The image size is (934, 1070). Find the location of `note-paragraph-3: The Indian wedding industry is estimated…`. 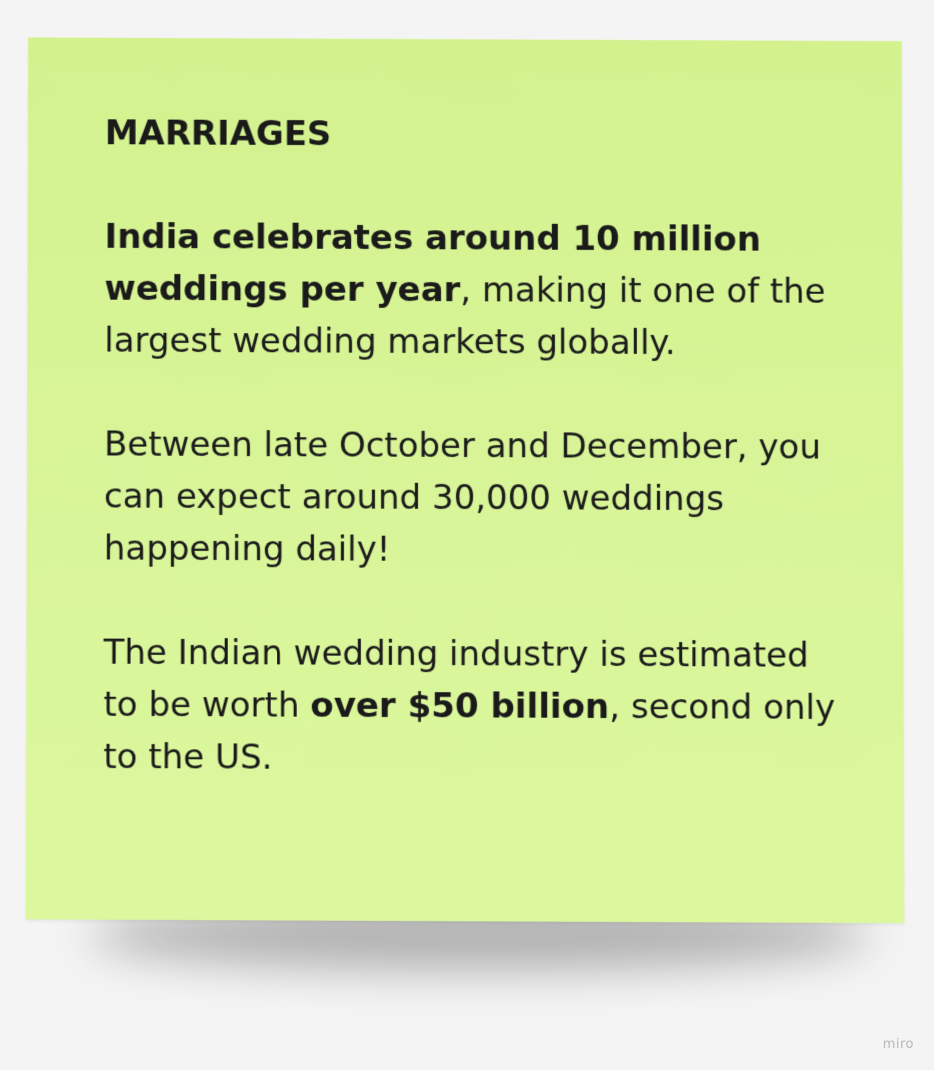

note-paragraph-3: The Indian wedding industry is estimated… is located at coordinates (473, 707).